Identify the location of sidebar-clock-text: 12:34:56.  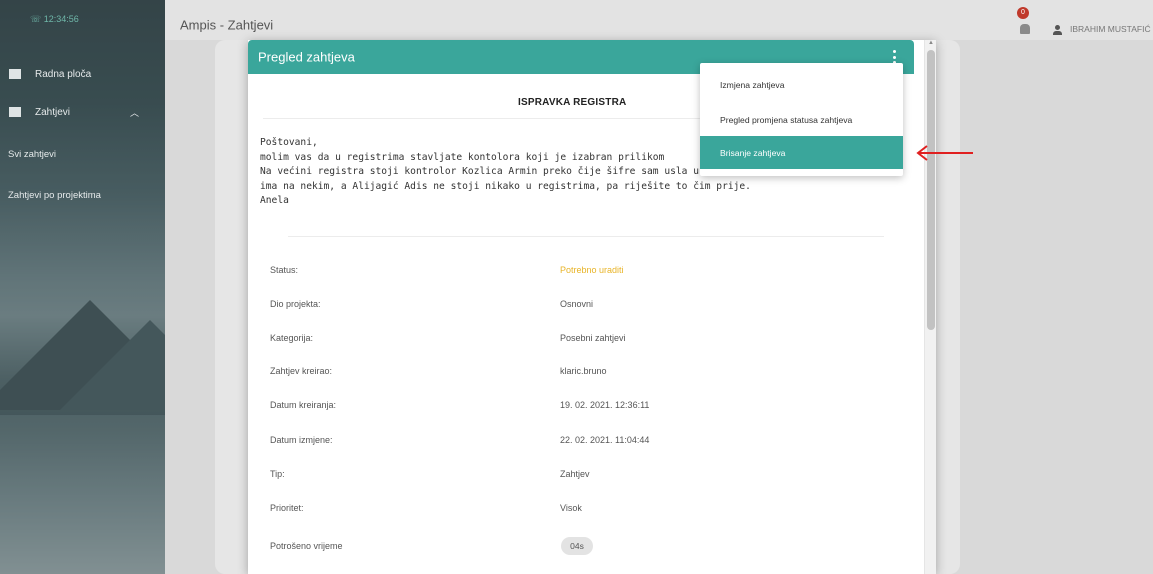
(61, 19).